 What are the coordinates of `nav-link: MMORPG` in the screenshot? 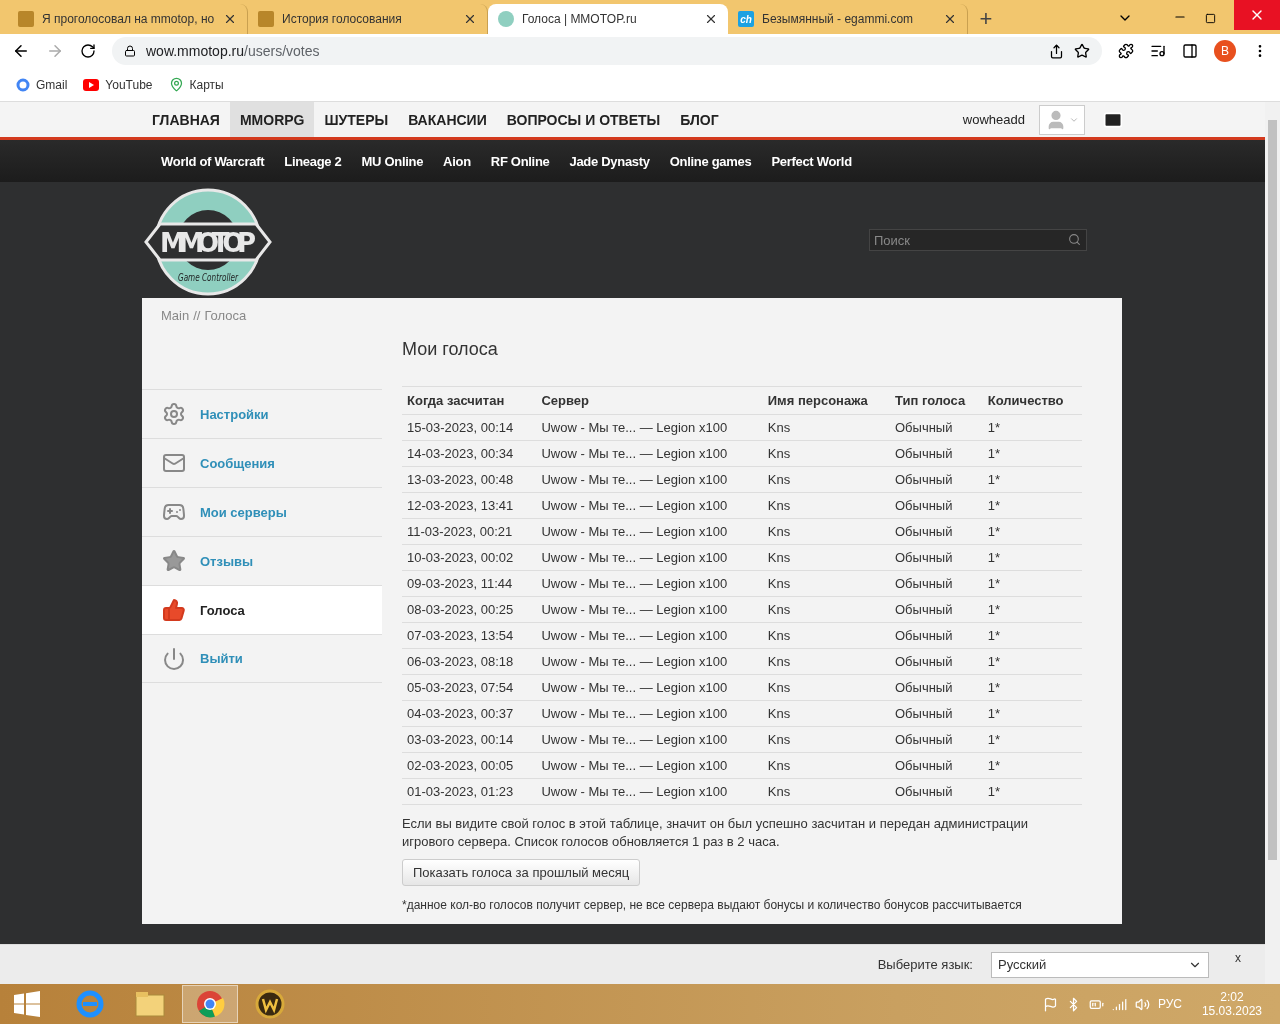 It's located at (272, 119).